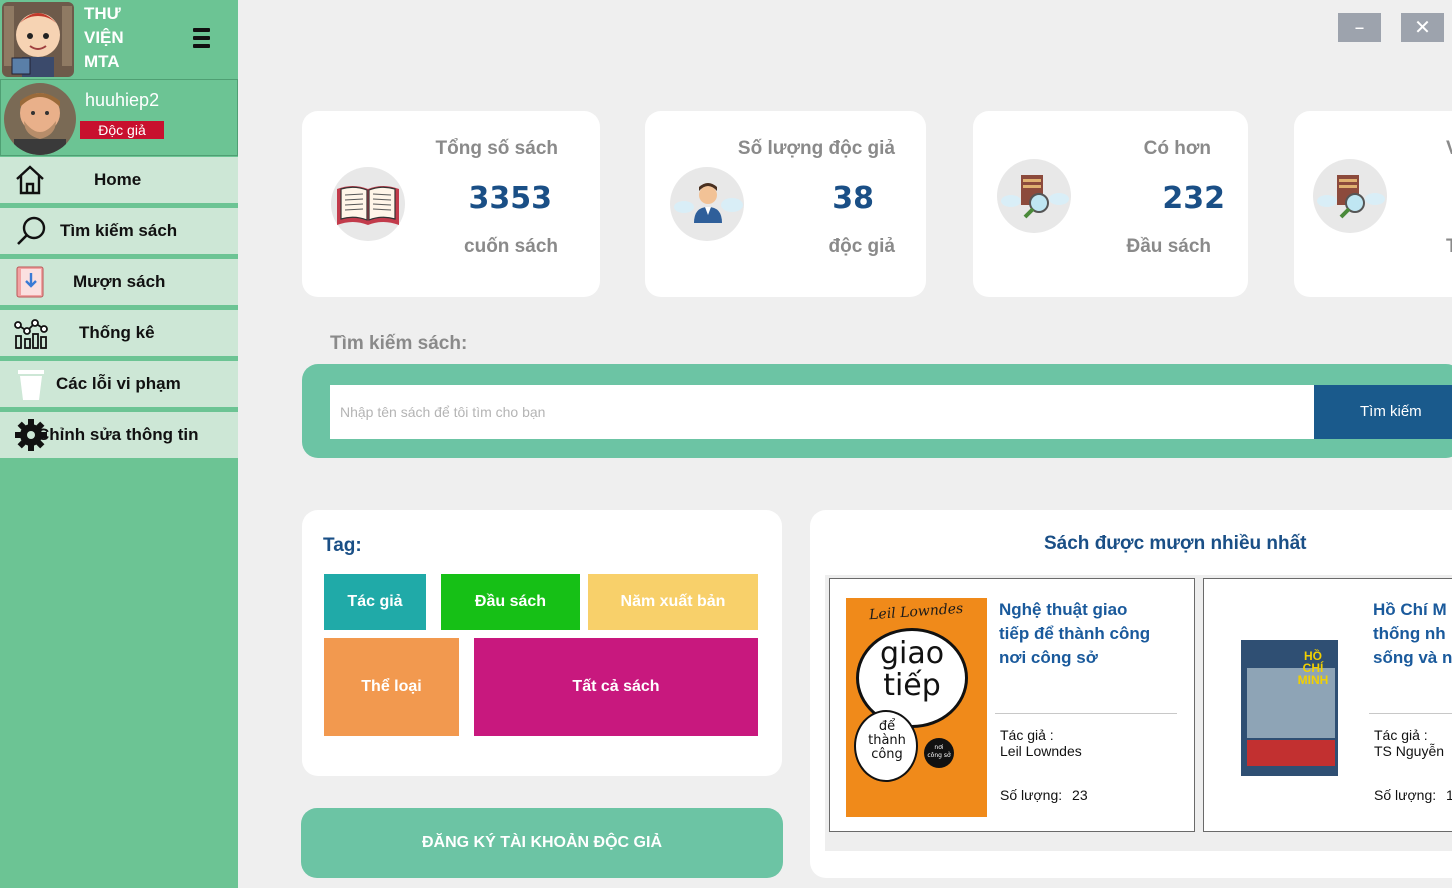 This screenshot has height=888, width=1452. What do you see at coordinates (201, 39) in the screenshot?
I see `menu-icon` at bounding box center [201, 39].